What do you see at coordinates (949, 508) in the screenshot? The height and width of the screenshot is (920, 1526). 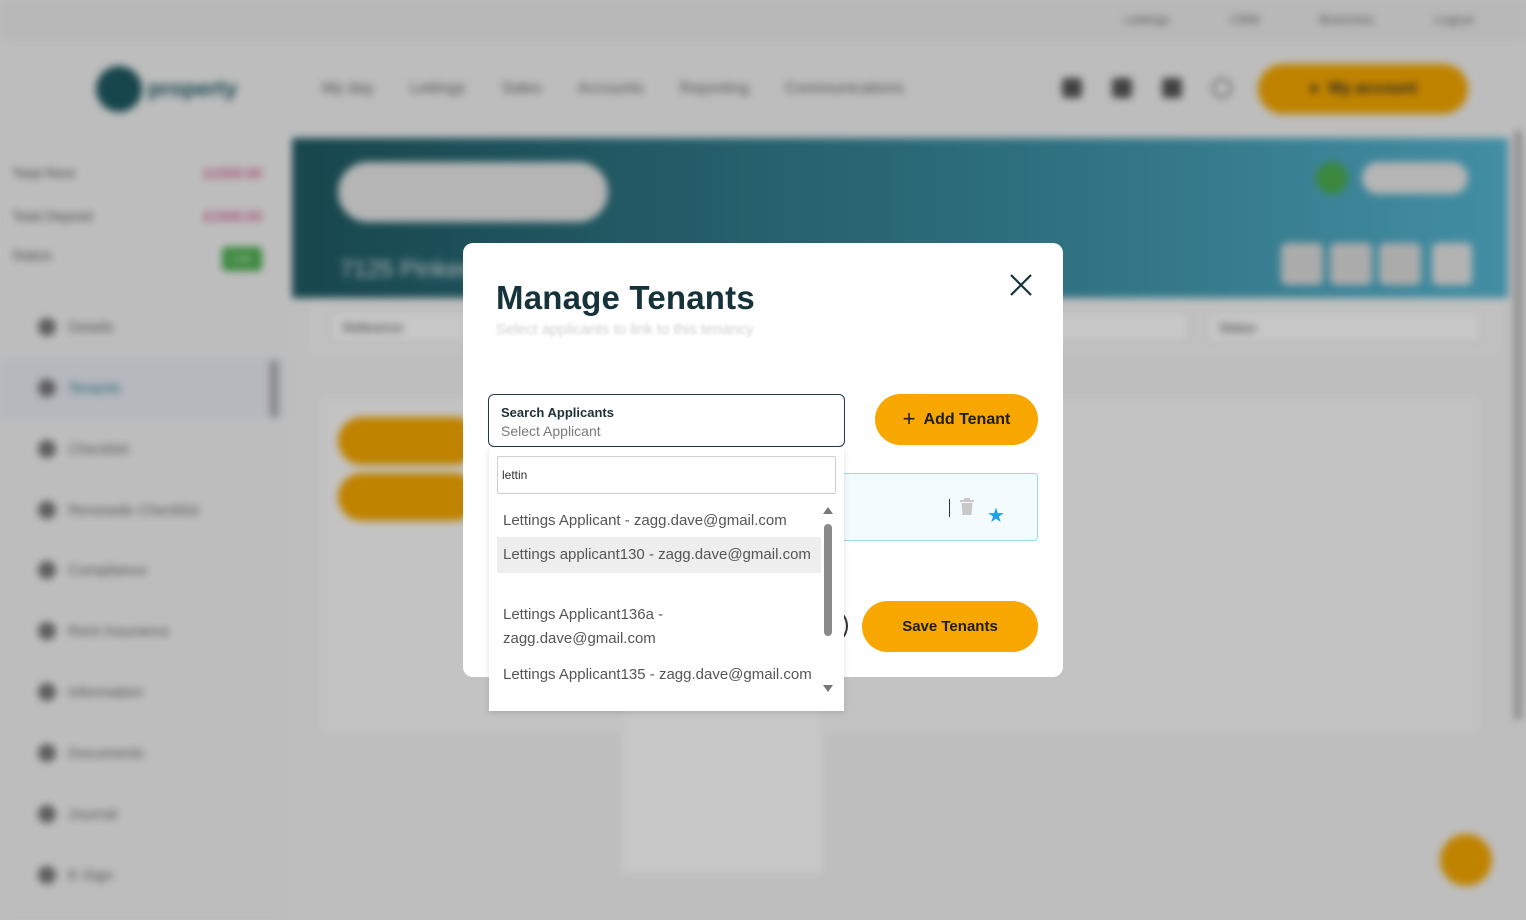 I see `text-caret` at bounding box center [949, 508].